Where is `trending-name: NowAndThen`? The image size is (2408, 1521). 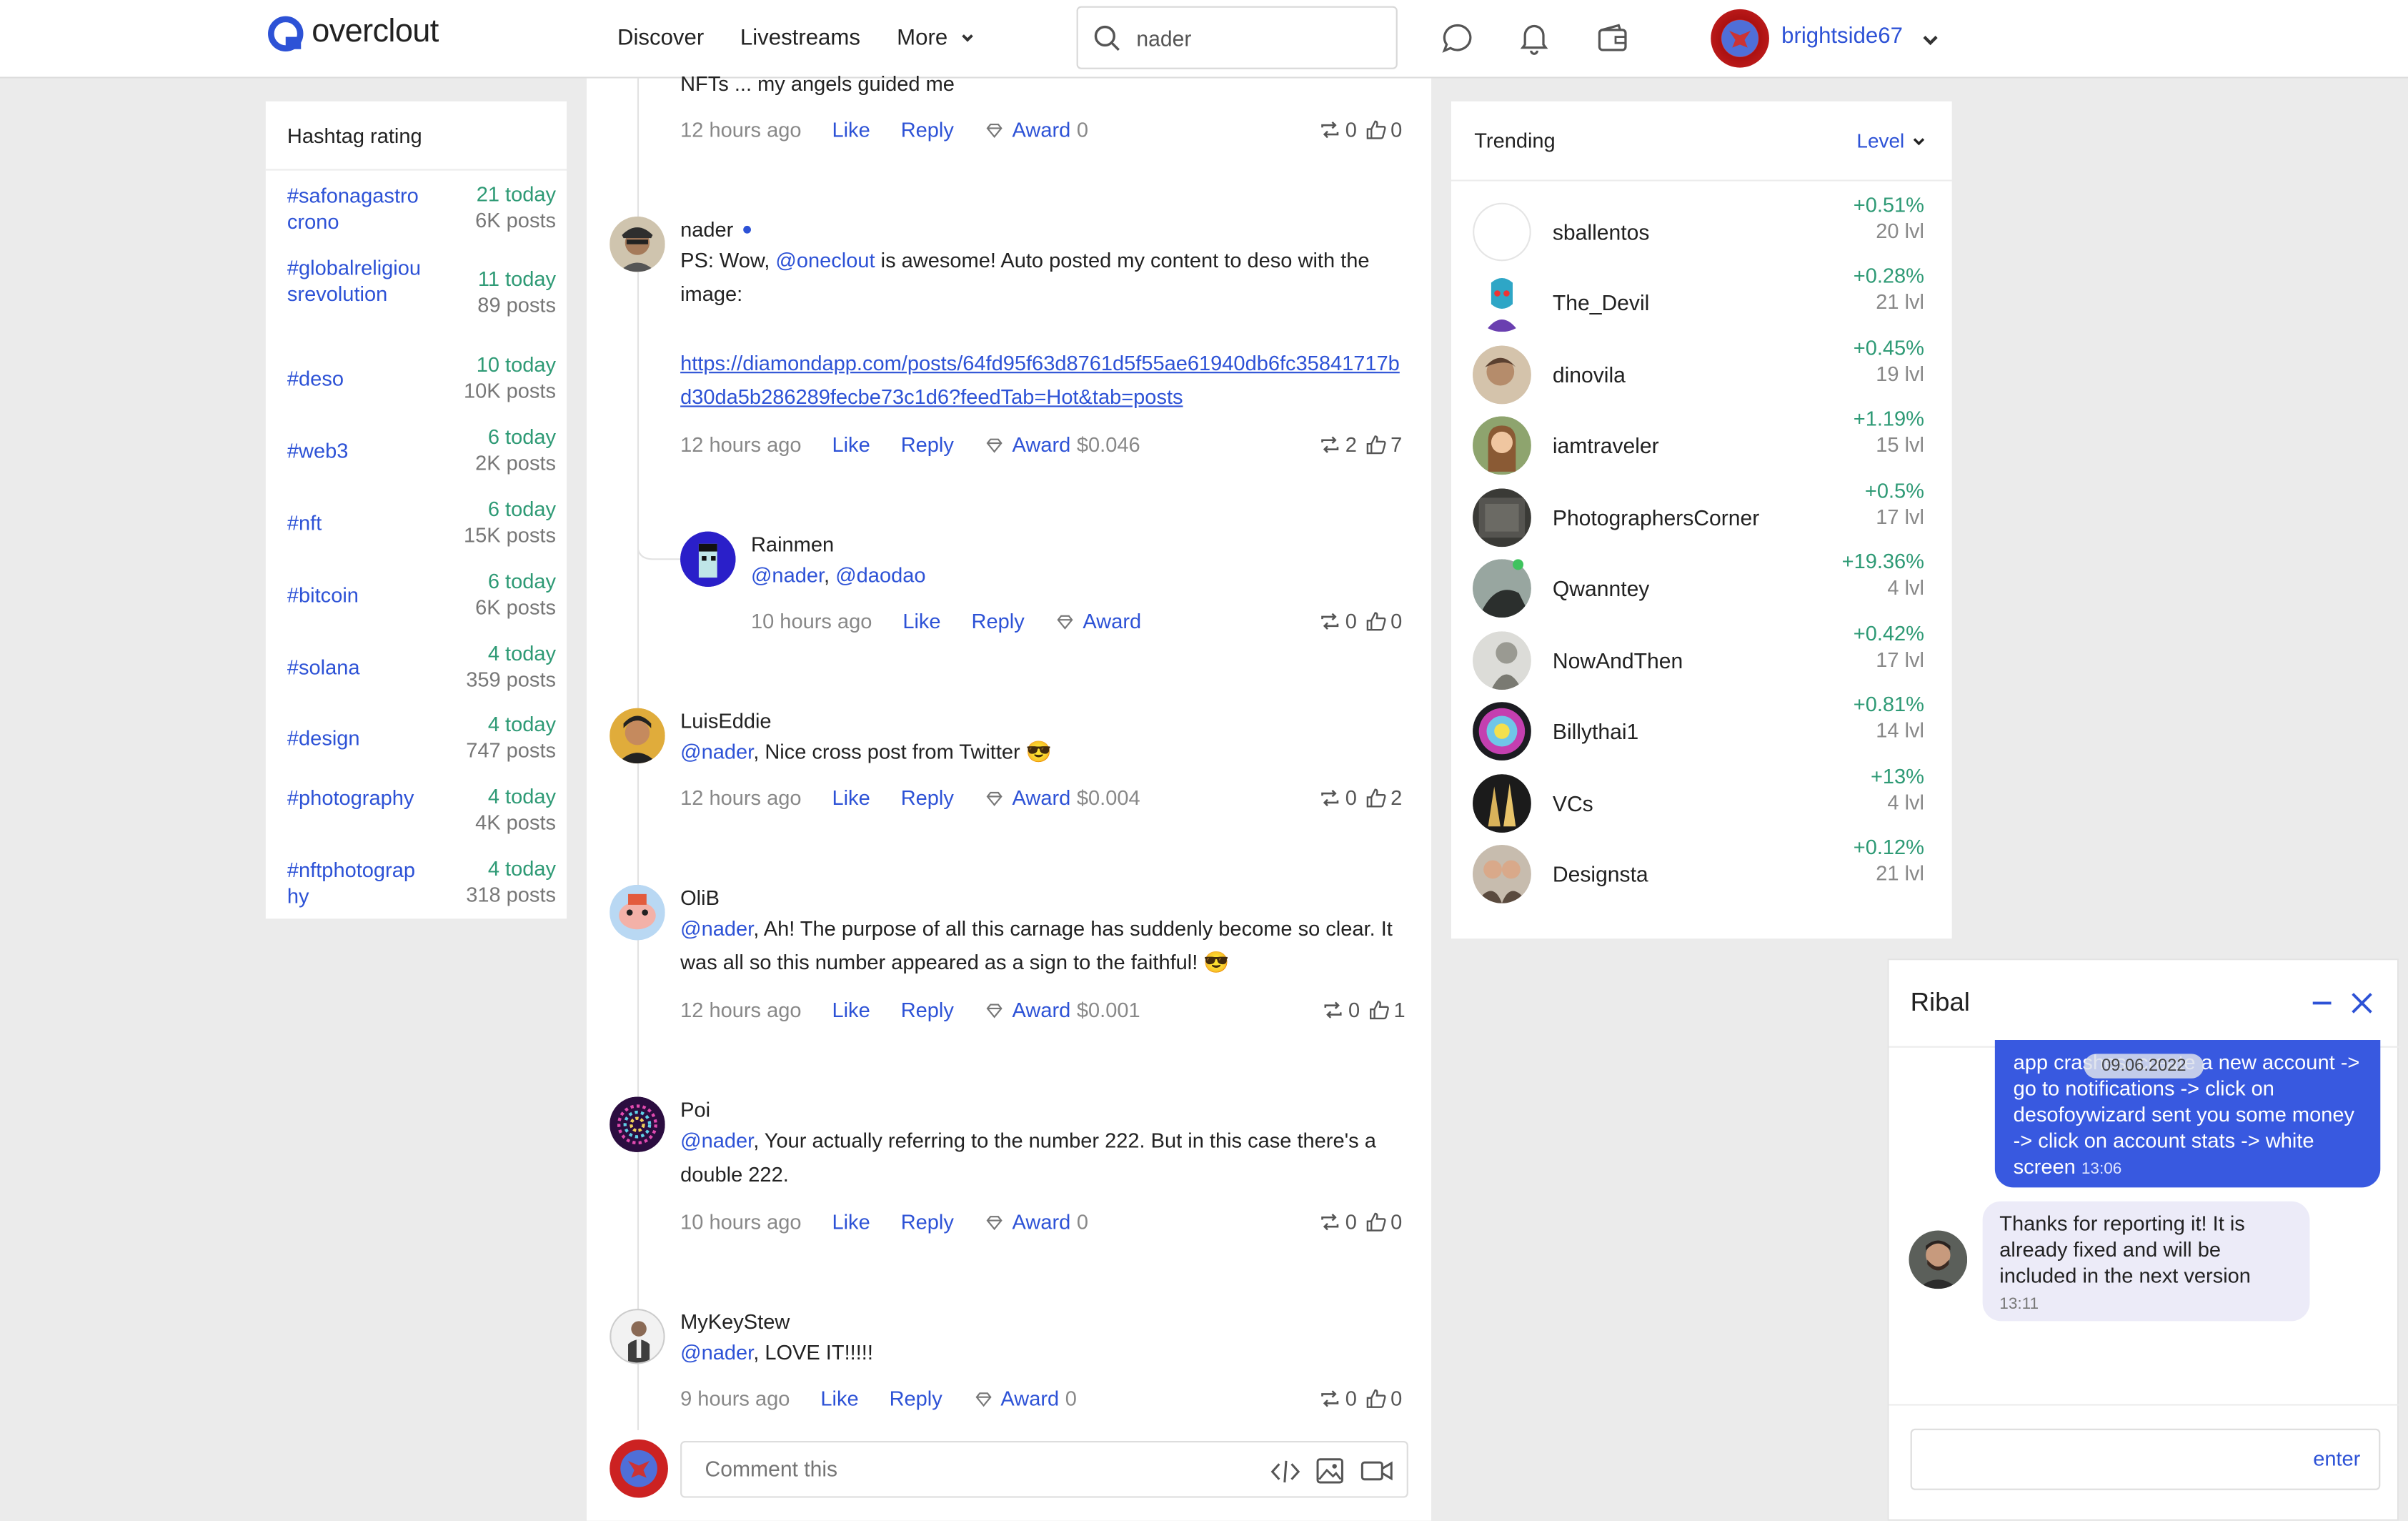
trending-name: NowAndThen is located at coordinates (1618, 660).